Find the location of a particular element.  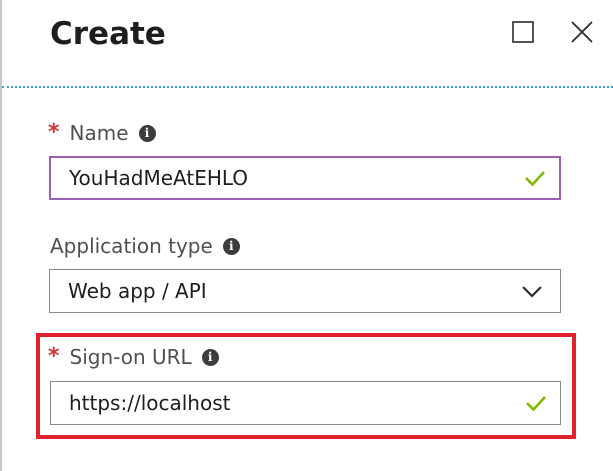

application-type-label-row: Application type i is located at coordinates (145, 246).